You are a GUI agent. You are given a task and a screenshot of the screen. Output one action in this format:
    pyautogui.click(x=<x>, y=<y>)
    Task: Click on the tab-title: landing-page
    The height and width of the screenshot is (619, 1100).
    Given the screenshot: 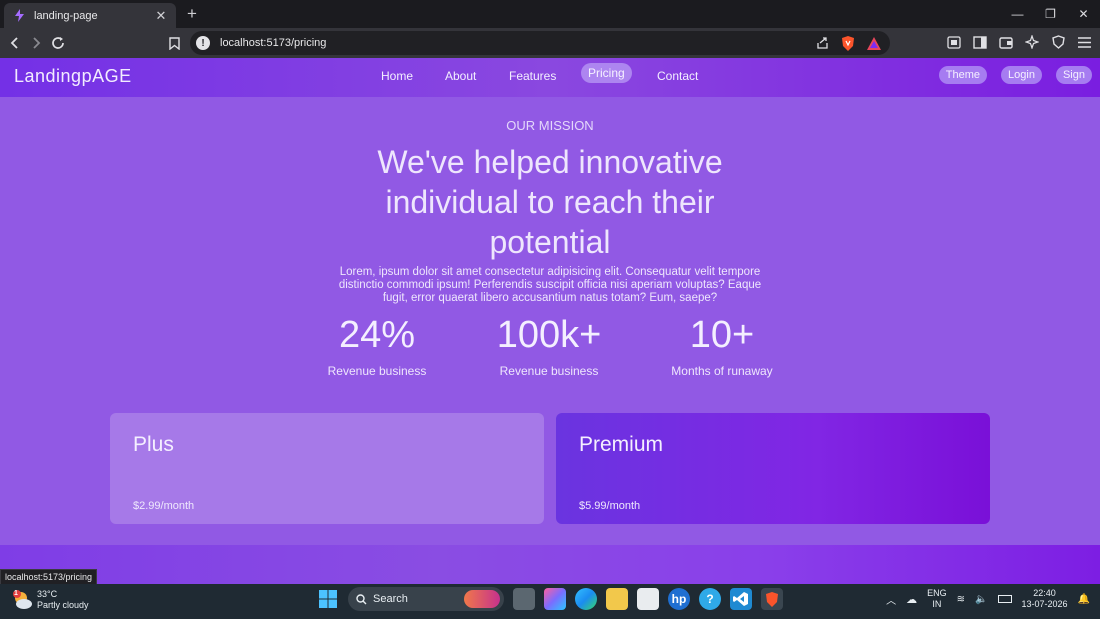 What is the action you would take?
    pyautogui.click(x=66, y=15)
    